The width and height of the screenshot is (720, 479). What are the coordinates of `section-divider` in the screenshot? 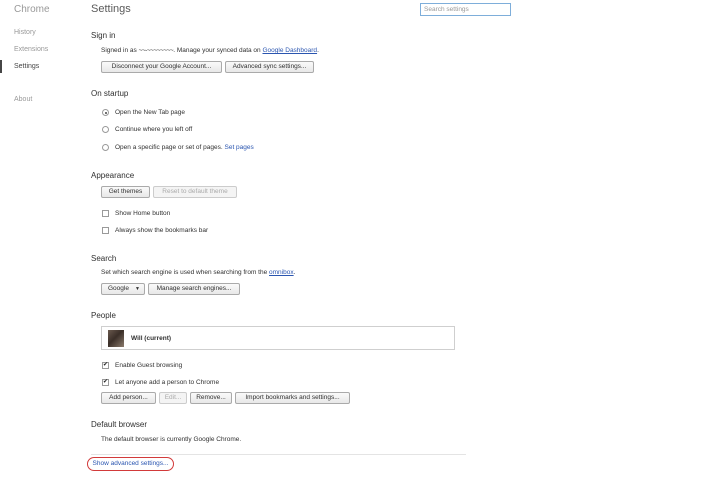 It's located at (278, 454).